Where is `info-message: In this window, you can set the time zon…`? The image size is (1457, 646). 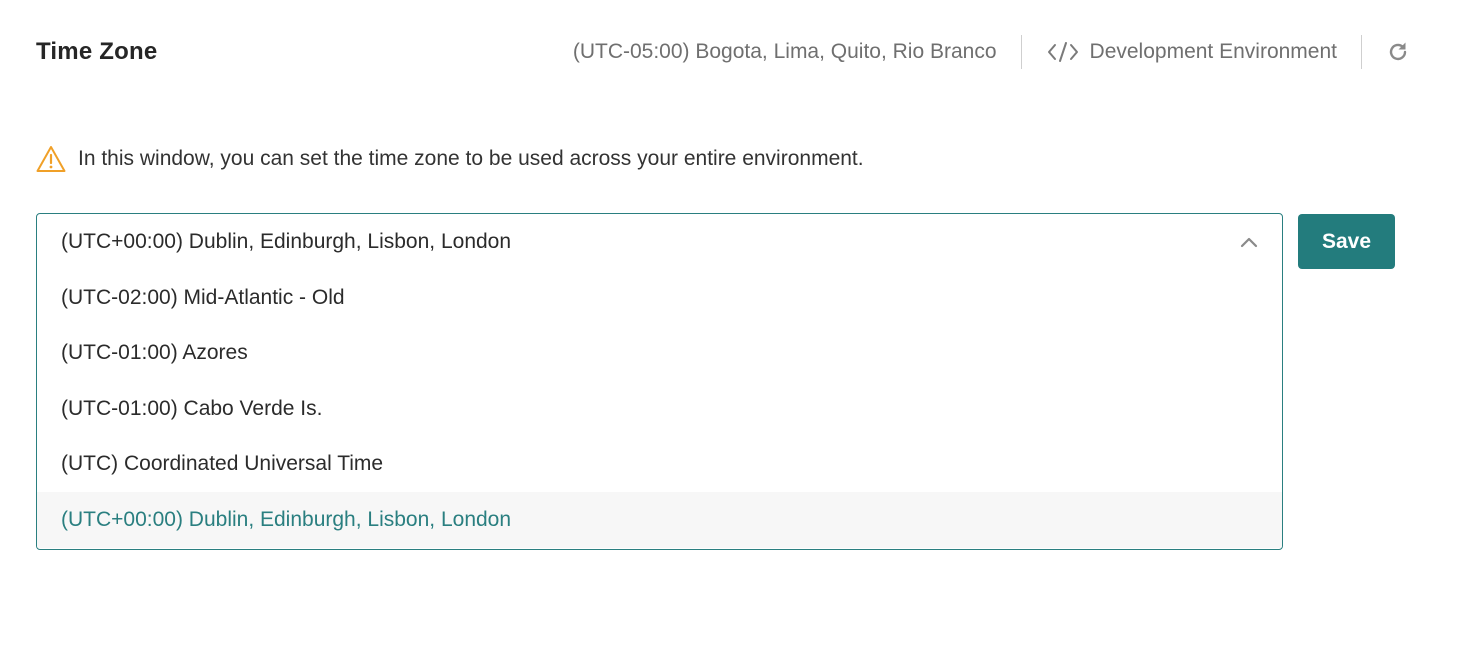
info-message: In this window, you can set the time zon… is located at coordinates (450, 159).